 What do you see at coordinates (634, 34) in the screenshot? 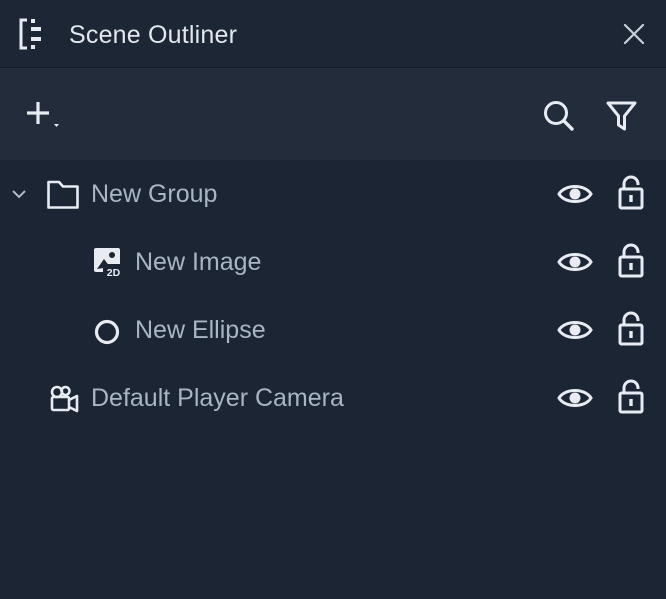
I see `close-icon` at bounding box center [634, 34].